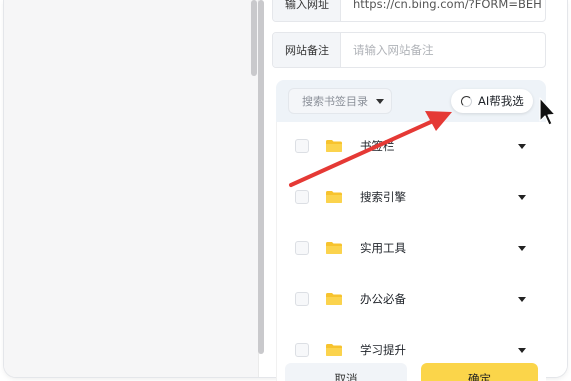 Image resolution: width=571 pixels, height=381 pixels. Describe the element at coordinates (307, 10) in the screenshot. I see `url-field-label: 输入网址` at that location.